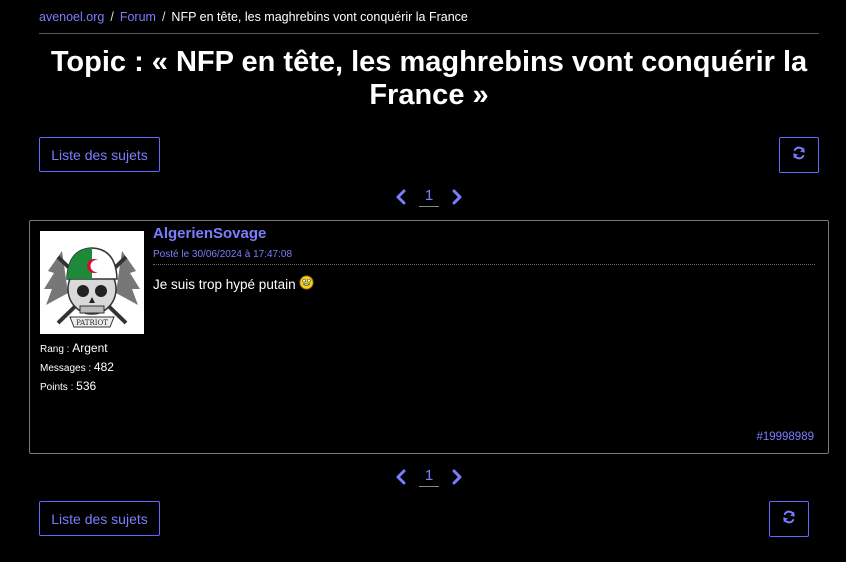  What do you see at coordinates (209, 233) in the screenshot?
I see `post-author: AlgerienSovage` at bounding box center [209, 233].